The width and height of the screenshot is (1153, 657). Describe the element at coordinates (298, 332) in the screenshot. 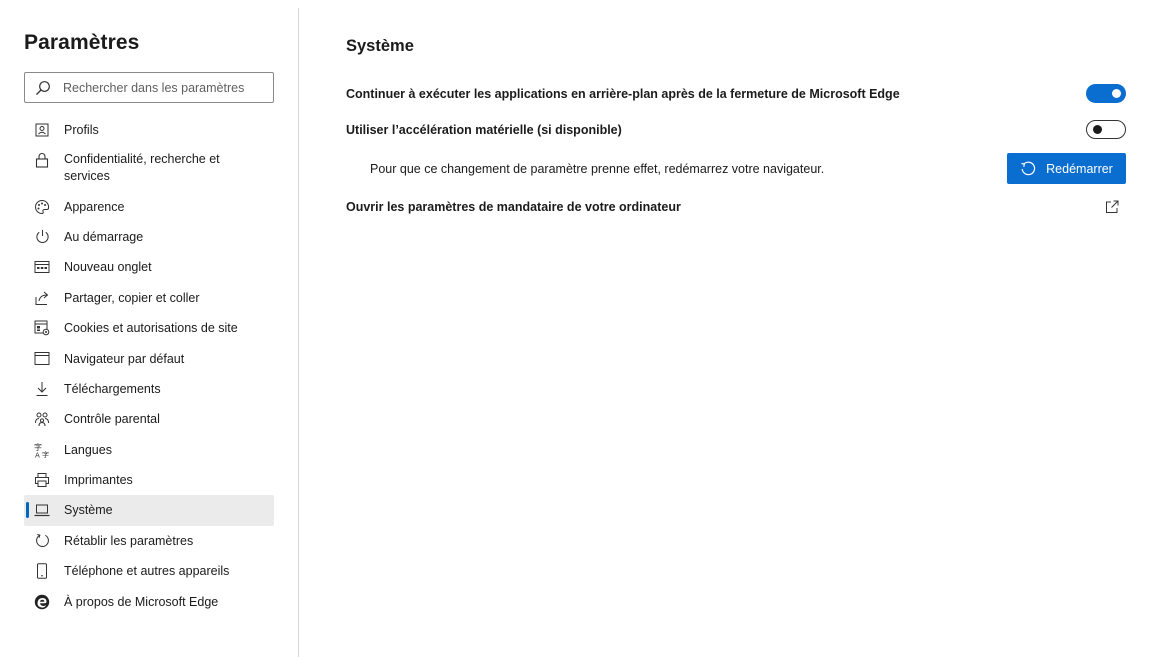

I see `sidebar-divider` at that location.